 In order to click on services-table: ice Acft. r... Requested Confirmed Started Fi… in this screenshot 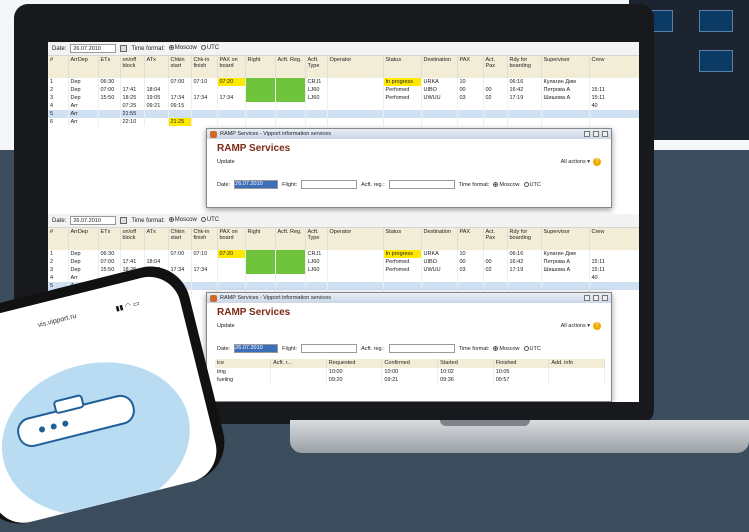, I will do `click(410, 371)`.